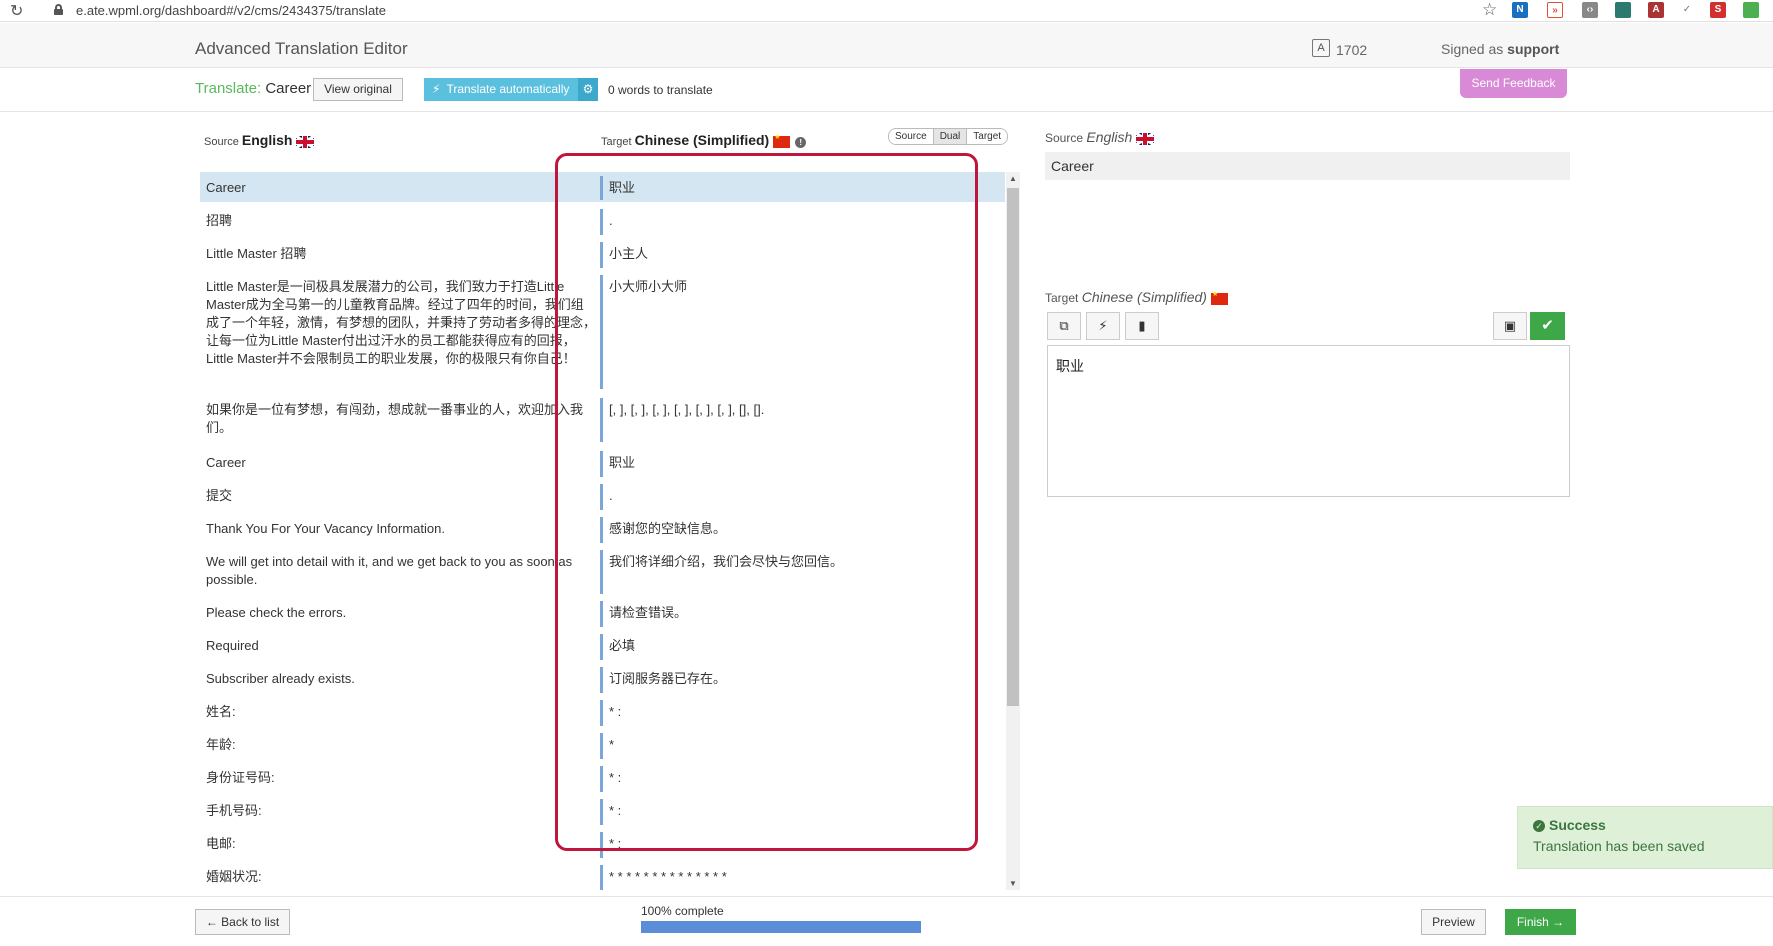  What do you see at coordinates (1013, 178) in the screenshot?
I see `scroll-up-icon: ▲` at bounding box center [1013, 178].